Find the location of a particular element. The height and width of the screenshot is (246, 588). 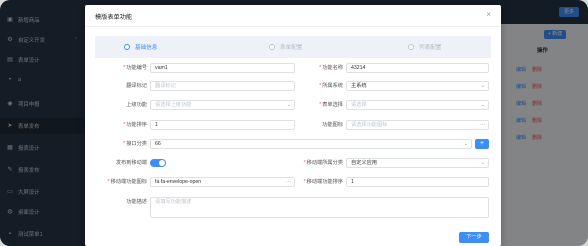

step-label: 表单配置 is located at coordinates (291, 48).